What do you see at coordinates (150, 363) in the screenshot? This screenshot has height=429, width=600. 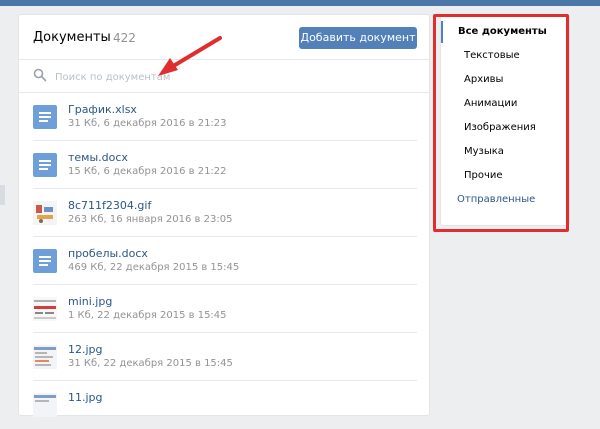 I see `document-meta: 31 Кб, 22 декабря 2015 в 15:45` at bounding box center [150, 363].